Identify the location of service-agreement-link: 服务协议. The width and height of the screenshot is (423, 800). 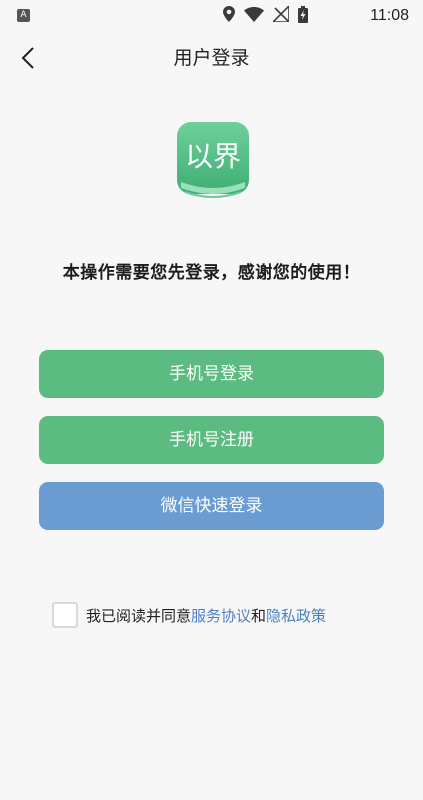
(221, 616).